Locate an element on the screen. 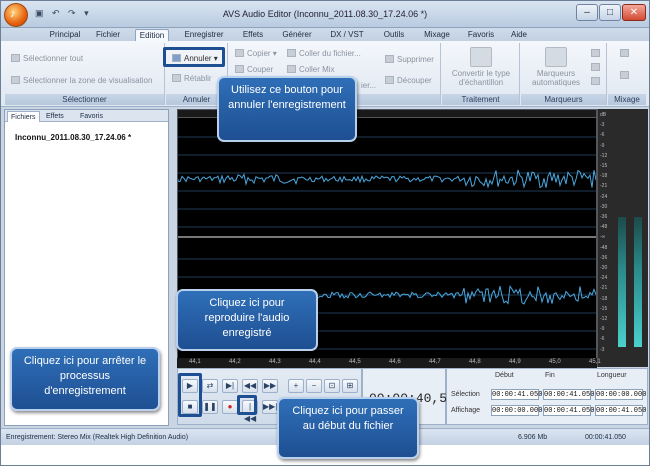 The width and height of the screenshot is (650, 466). selection-length-field: 00:00:00.000 is located at coordinates (620, 394).